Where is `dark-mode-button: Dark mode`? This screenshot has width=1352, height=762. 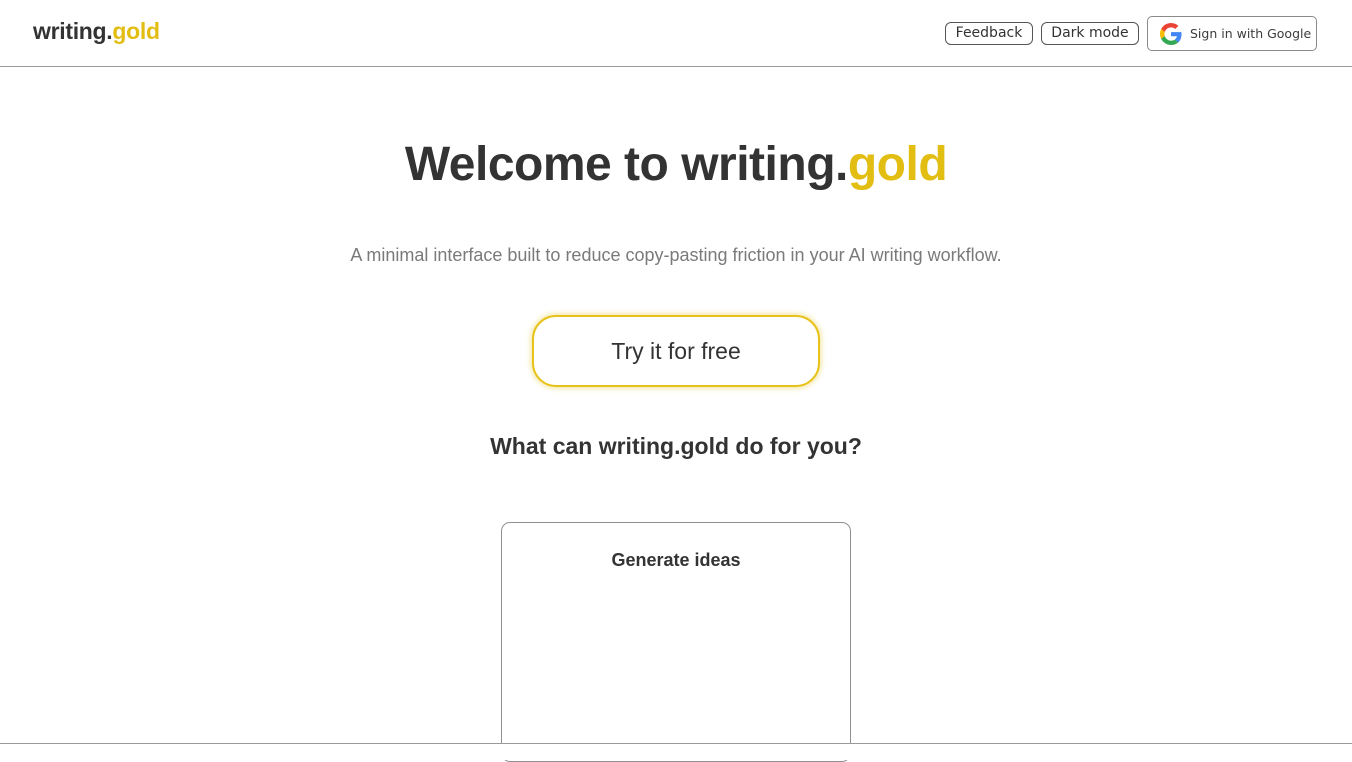
dark-mode-button: Dark mode is located at coordinates (1090, 33).